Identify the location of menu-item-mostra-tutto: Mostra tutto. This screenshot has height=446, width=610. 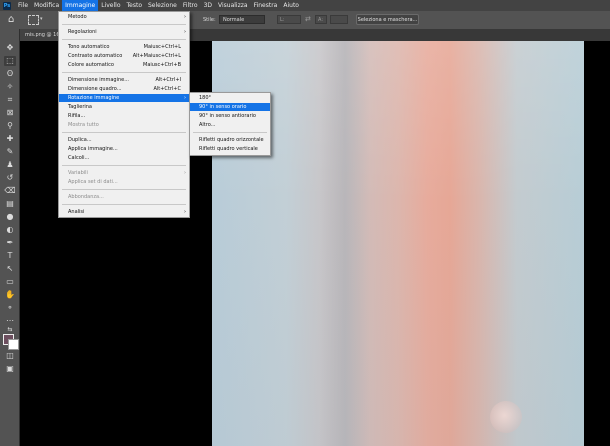
(83, 125).